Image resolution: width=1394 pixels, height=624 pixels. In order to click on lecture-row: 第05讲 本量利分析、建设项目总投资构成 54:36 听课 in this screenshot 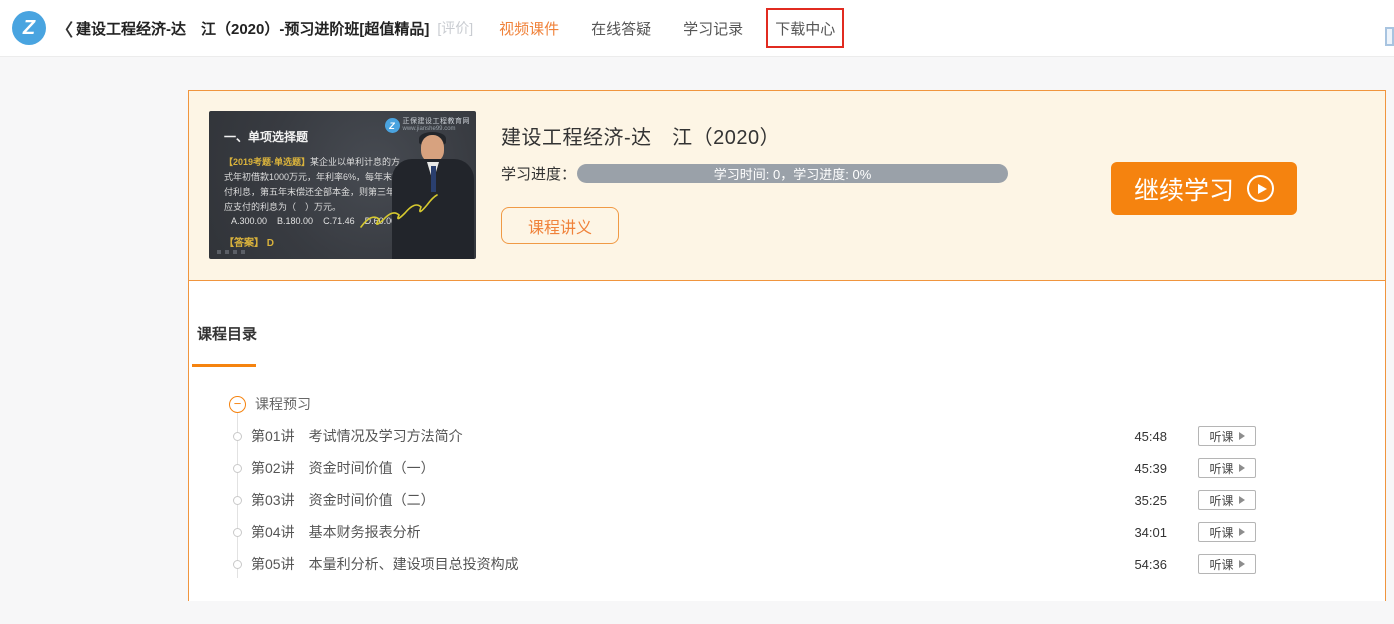, I will do `click(787, 564)`.